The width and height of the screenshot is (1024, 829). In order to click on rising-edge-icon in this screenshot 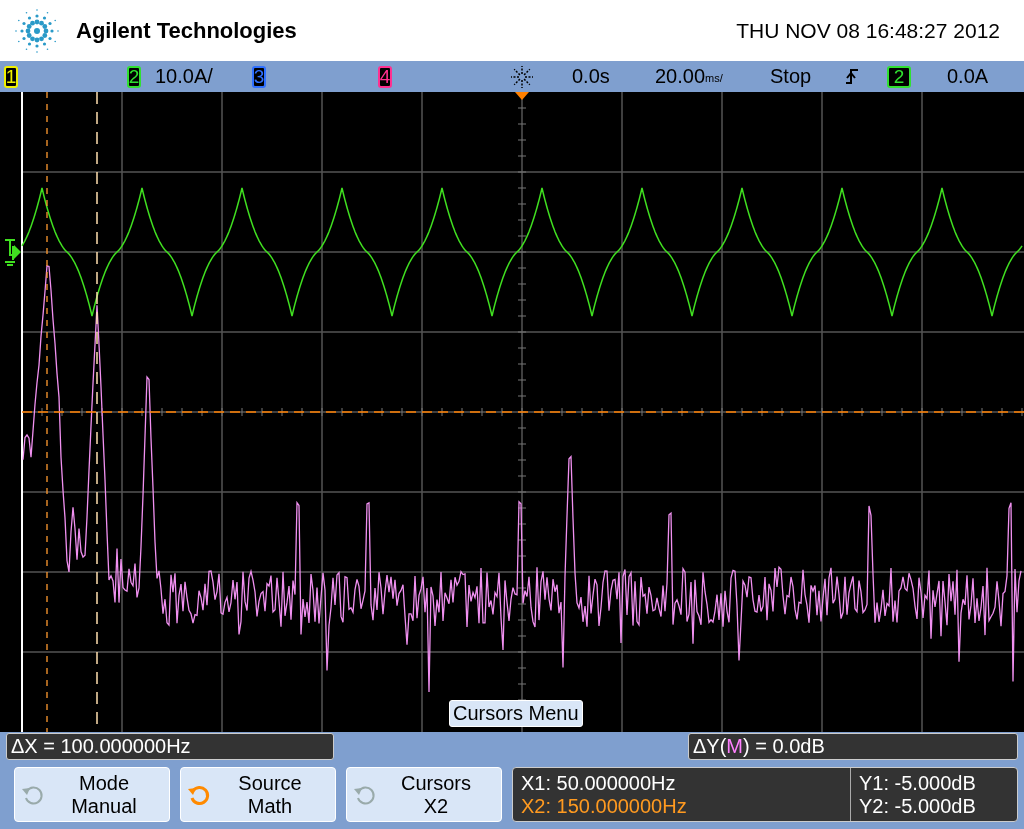, I will do `click(852, 76)`.